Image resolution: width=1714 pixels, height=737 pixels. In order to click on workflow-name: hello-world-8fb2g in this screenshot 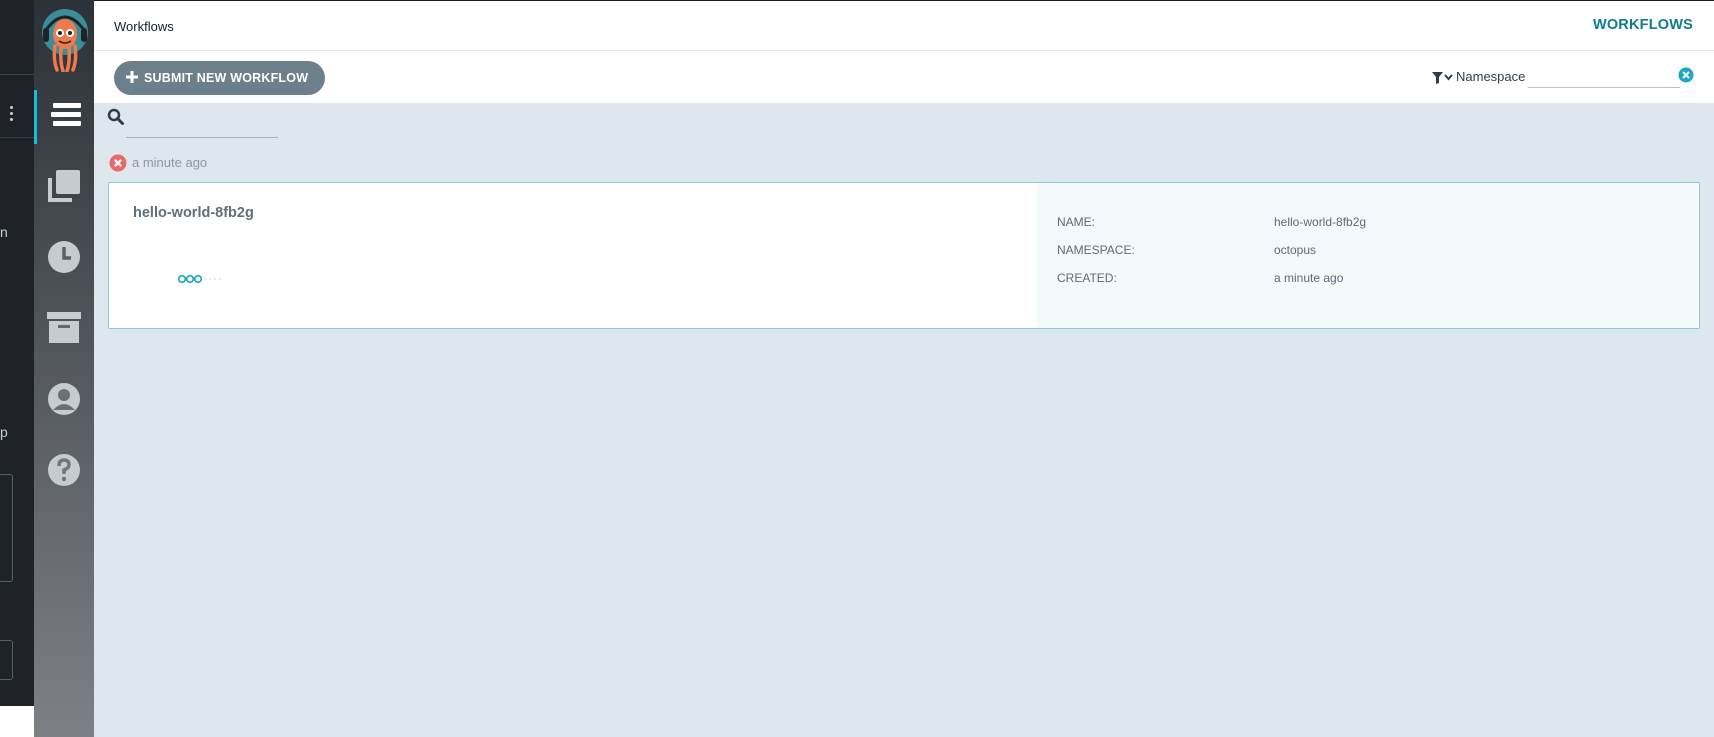, I will do `click(193, 213)`.